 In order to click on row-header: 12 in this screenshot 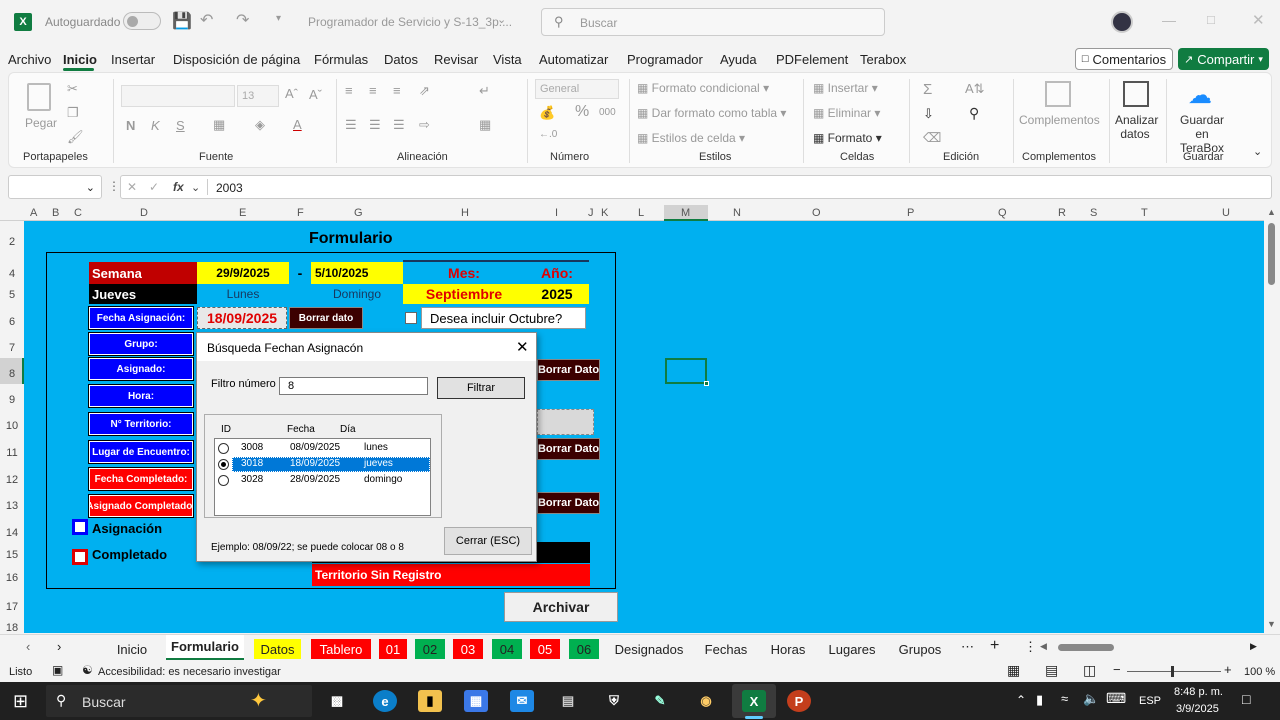, I will do `click(12, 480)`.